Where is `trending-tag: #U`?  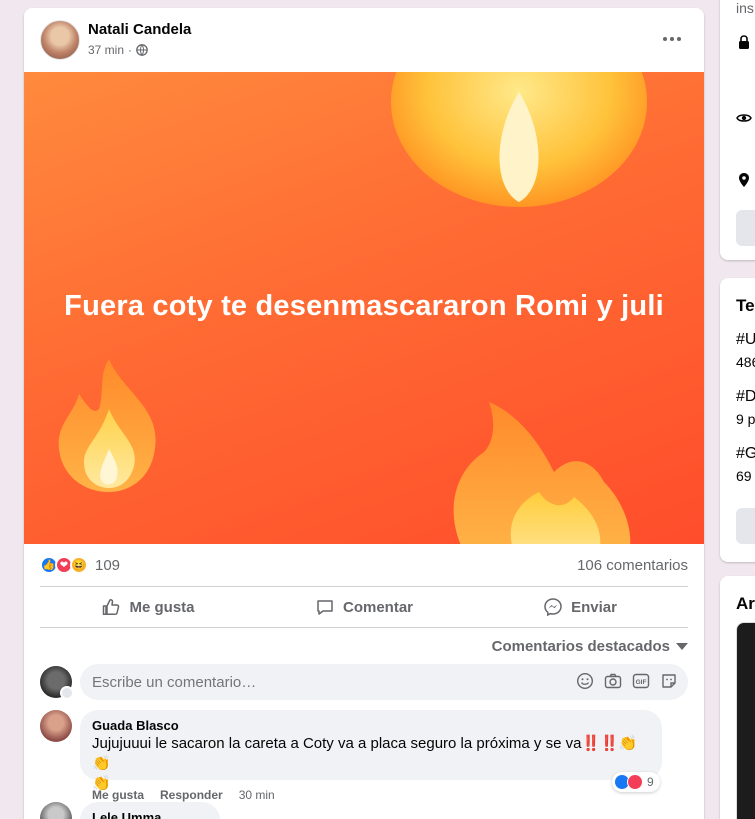
trending-tag: #U is located at coordinates (745, 340).